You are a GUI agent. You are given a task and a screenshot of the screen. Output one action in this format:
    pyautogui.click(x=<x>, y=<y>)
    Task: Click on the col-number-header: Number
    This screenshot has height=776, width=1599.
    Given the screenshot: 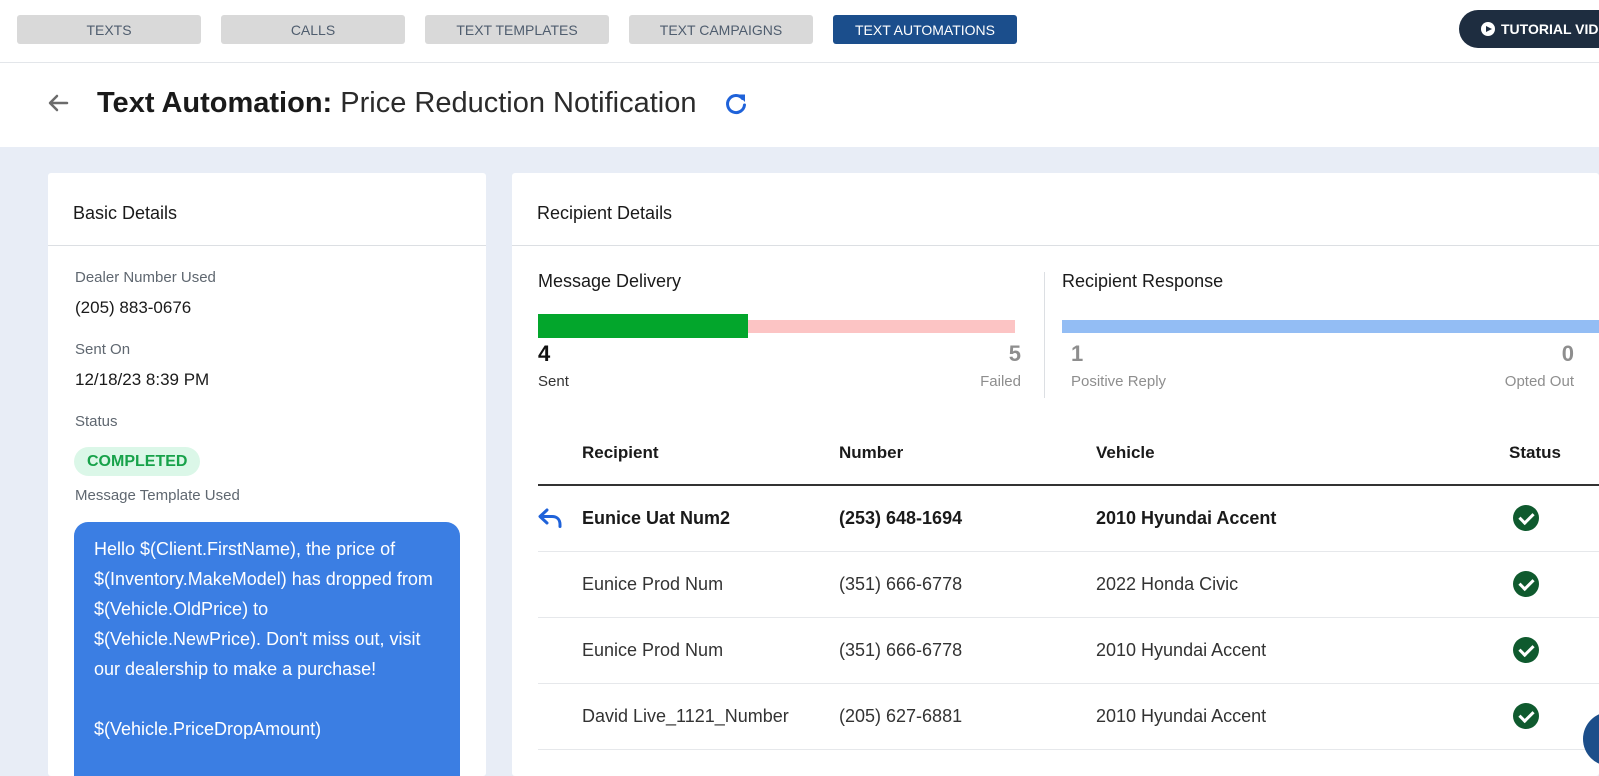 What is the action you would take?
    pyautogui.click(x=871, y=453)
    